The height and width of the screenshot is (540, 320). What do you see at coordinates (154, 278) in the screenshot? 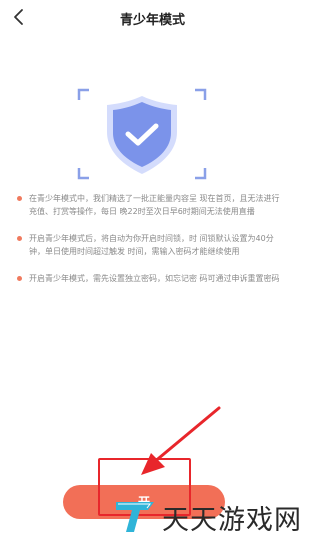
I see `bullet-text: 开启青少年模式，需先设置独立密码，如忘记密 码可通过申诉重置密码` at bounding box center [154, 278].